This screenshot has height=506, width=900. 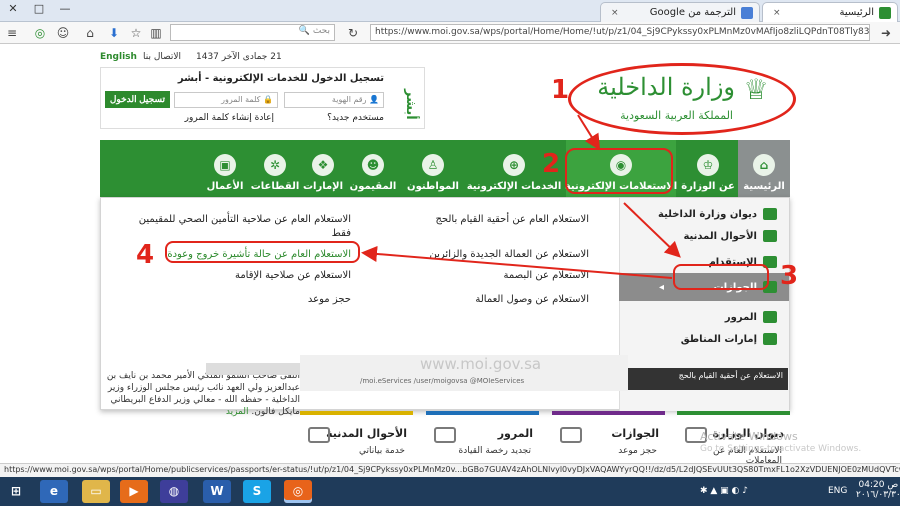 I want to click on language-indicator: ENG, so click(x=837, y=491).